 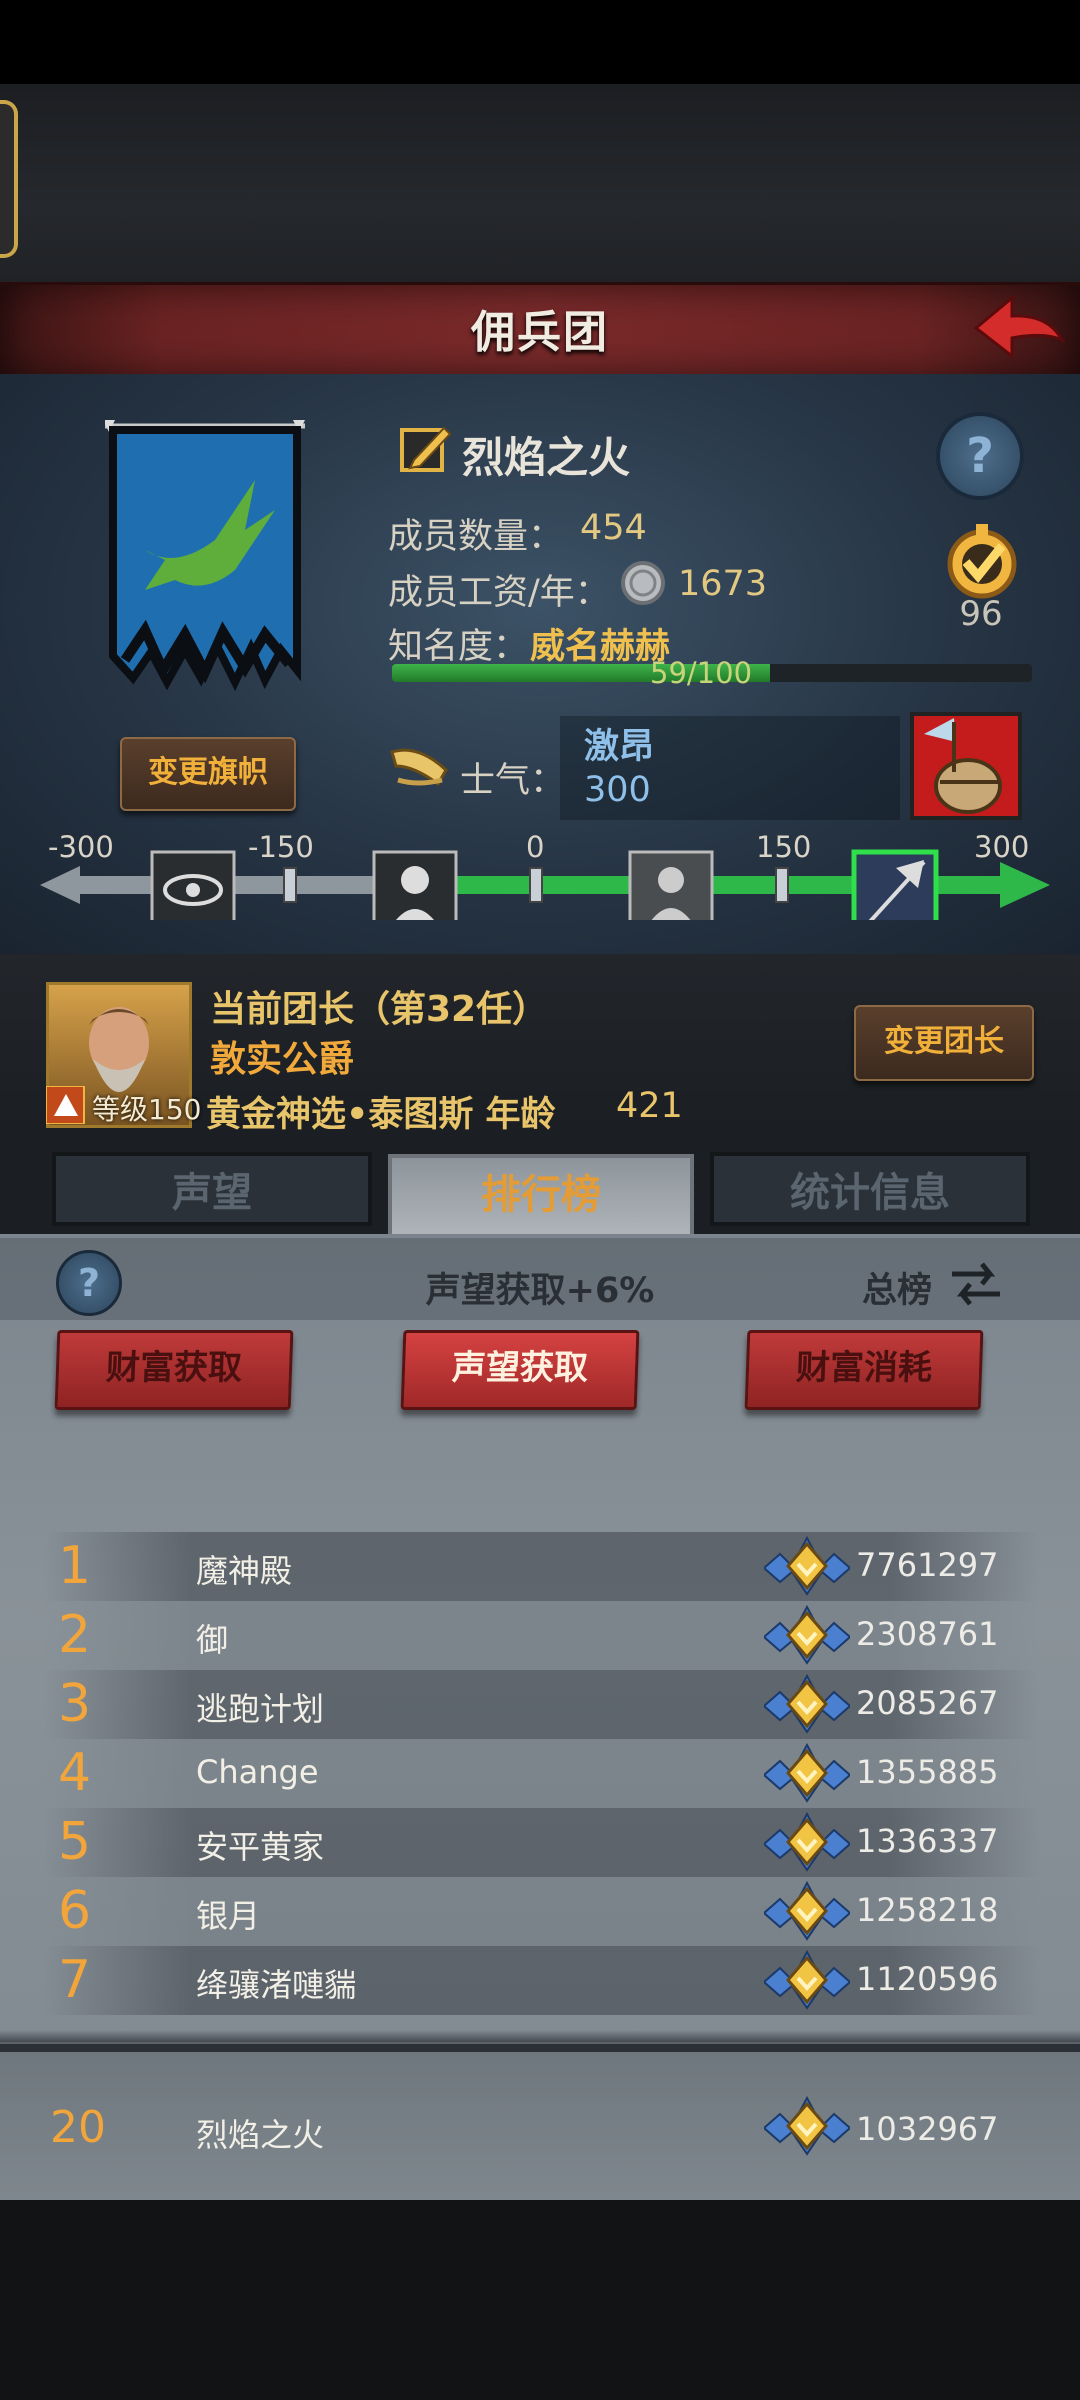 What do you see at coordinates (75, 1911) in the screenshot?
I see `rank-number: 6` at bounding box center [75, 1911].